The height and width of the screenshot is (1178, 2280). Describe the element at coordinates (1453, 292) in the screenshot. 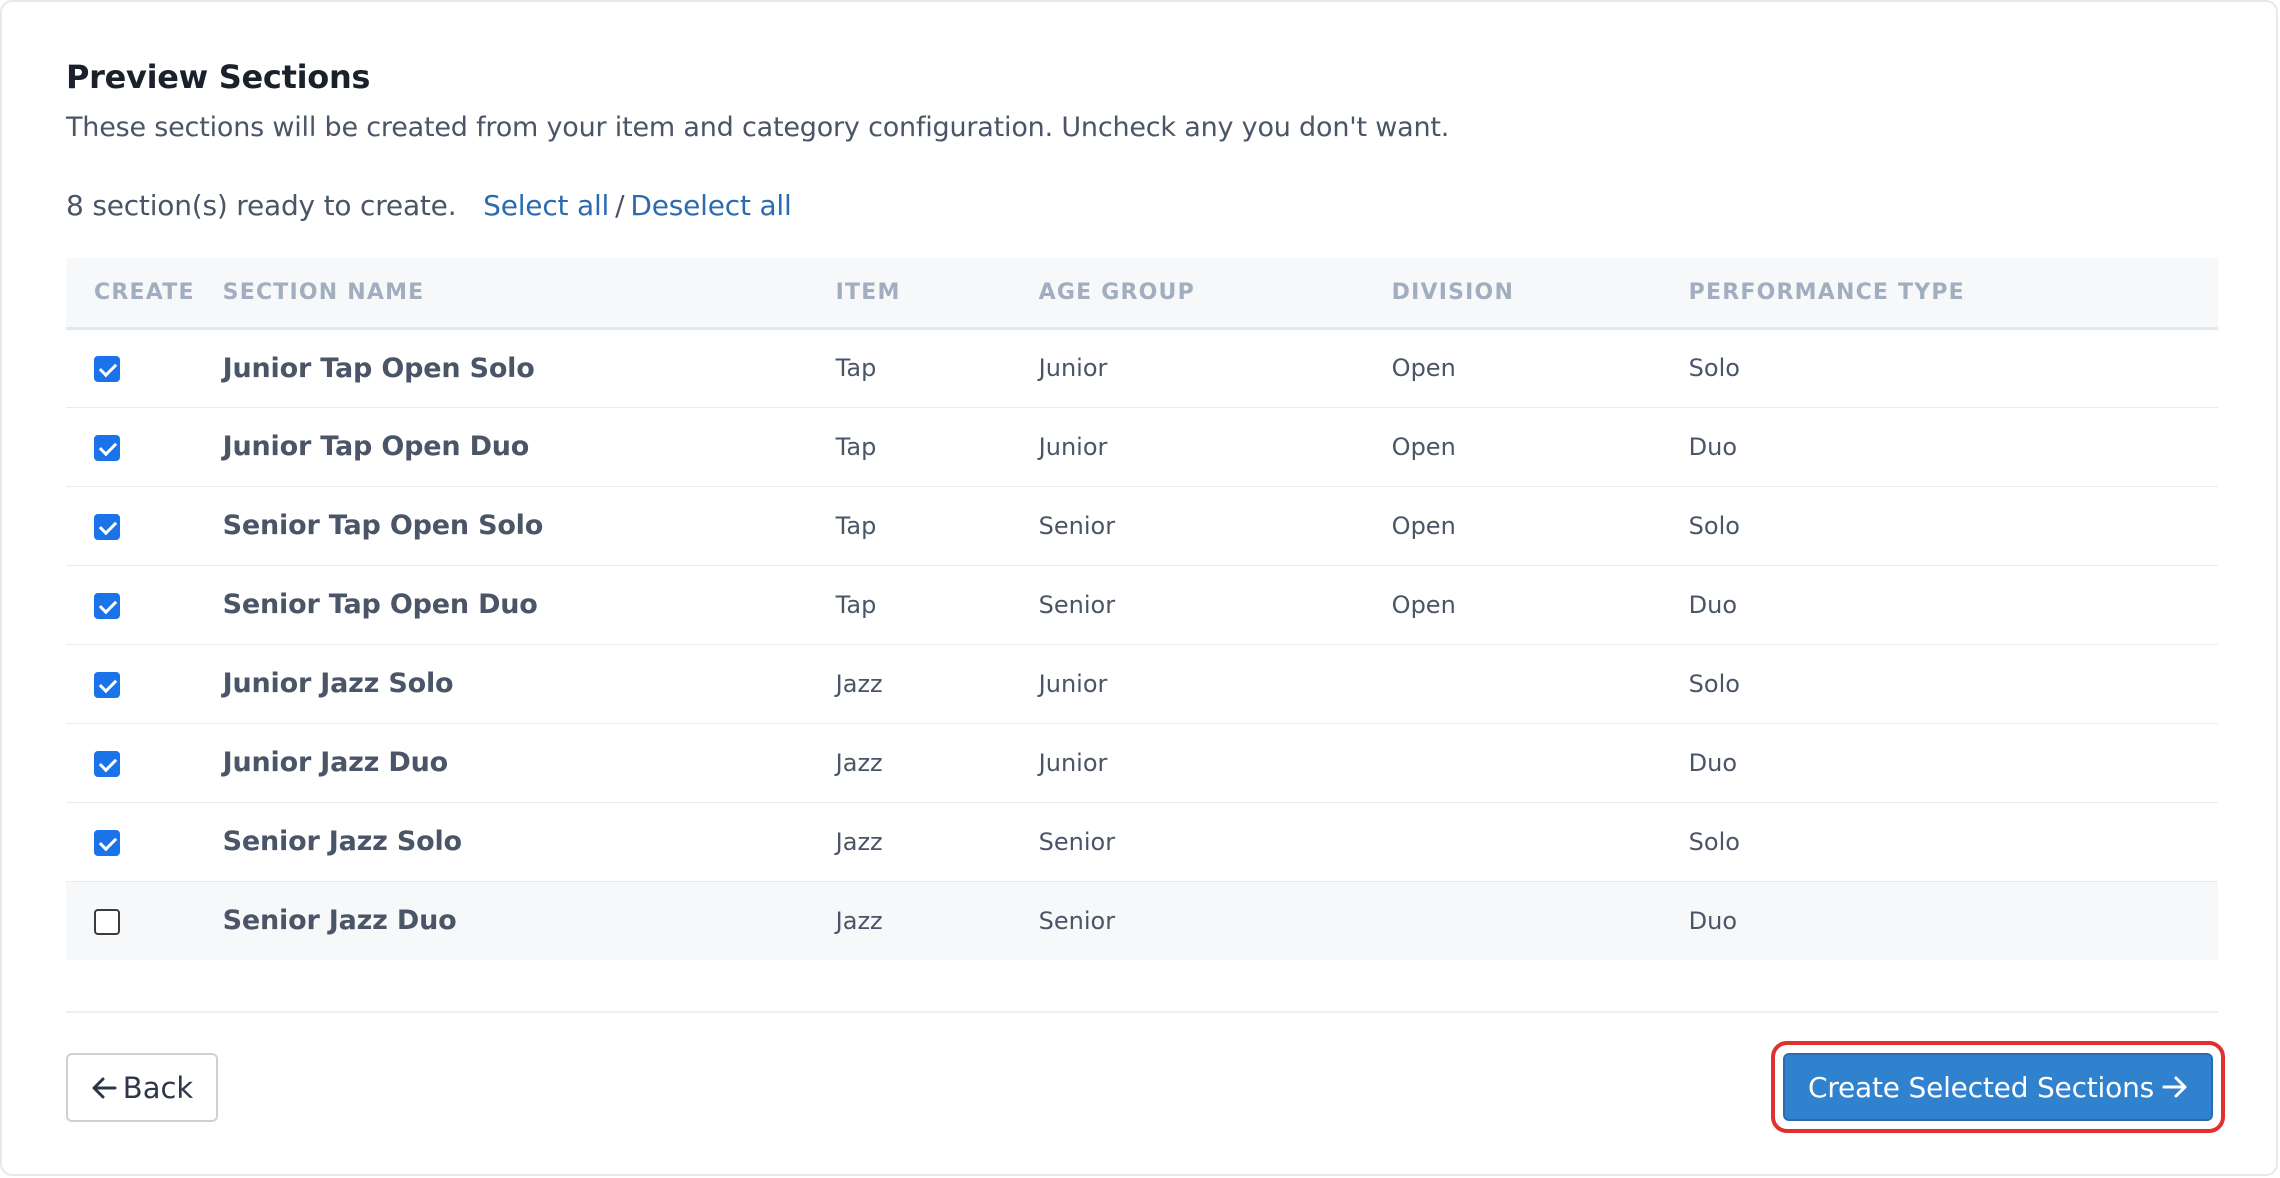

I see `column-header-division: DIVISION` at that location.